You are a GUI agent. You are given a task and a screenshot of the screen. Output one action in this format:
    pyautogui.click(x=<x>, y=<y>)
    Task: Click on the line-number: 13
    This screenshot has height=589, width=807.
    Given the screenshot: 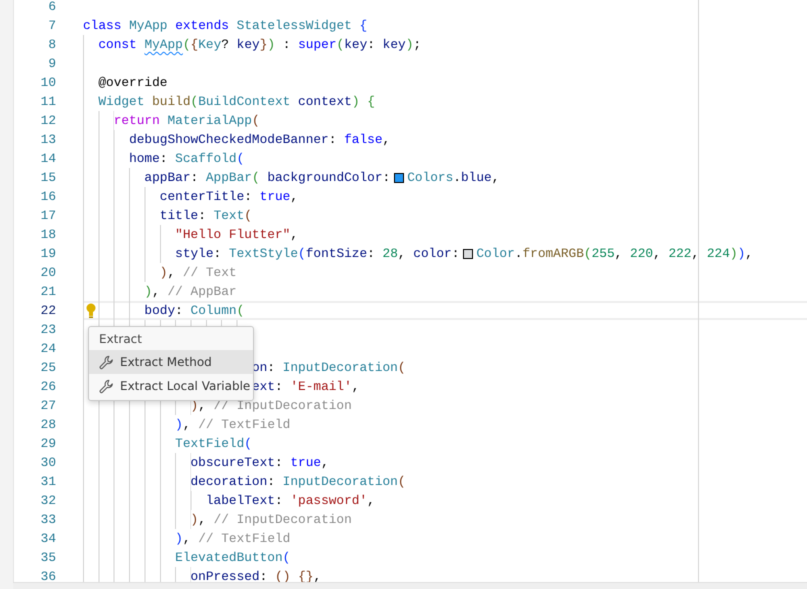 What is the action you would take?
    pyautogui.click(x=48, y=140)
    